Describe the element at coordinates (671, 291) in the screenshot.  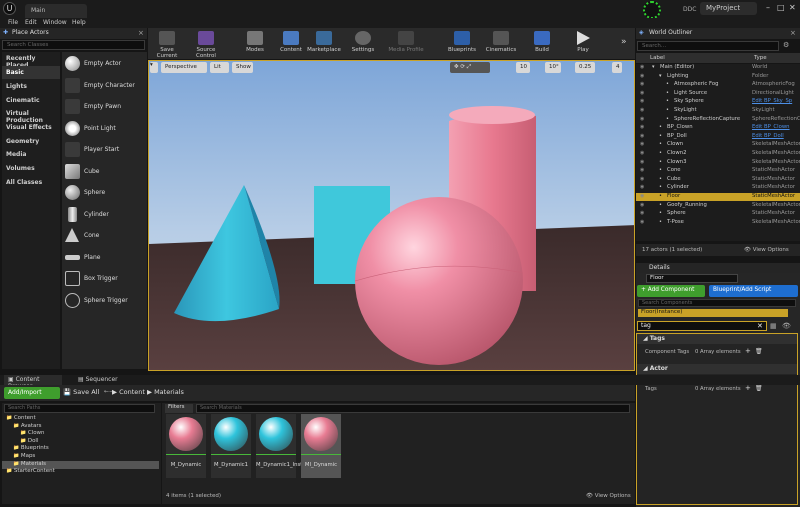
I see `add-component-button: + Add Component` at that location.